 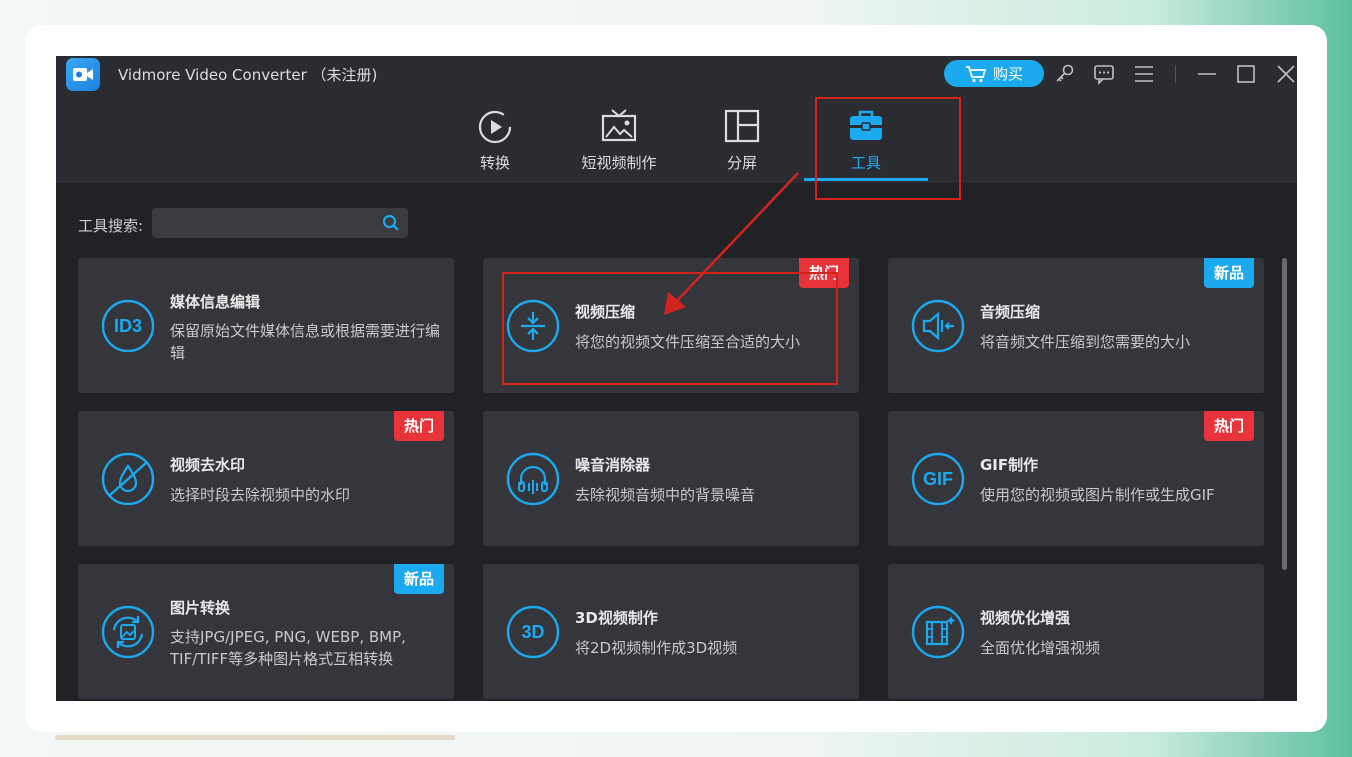 I want to click on annotation-arrow, so click(x=731, y=243).